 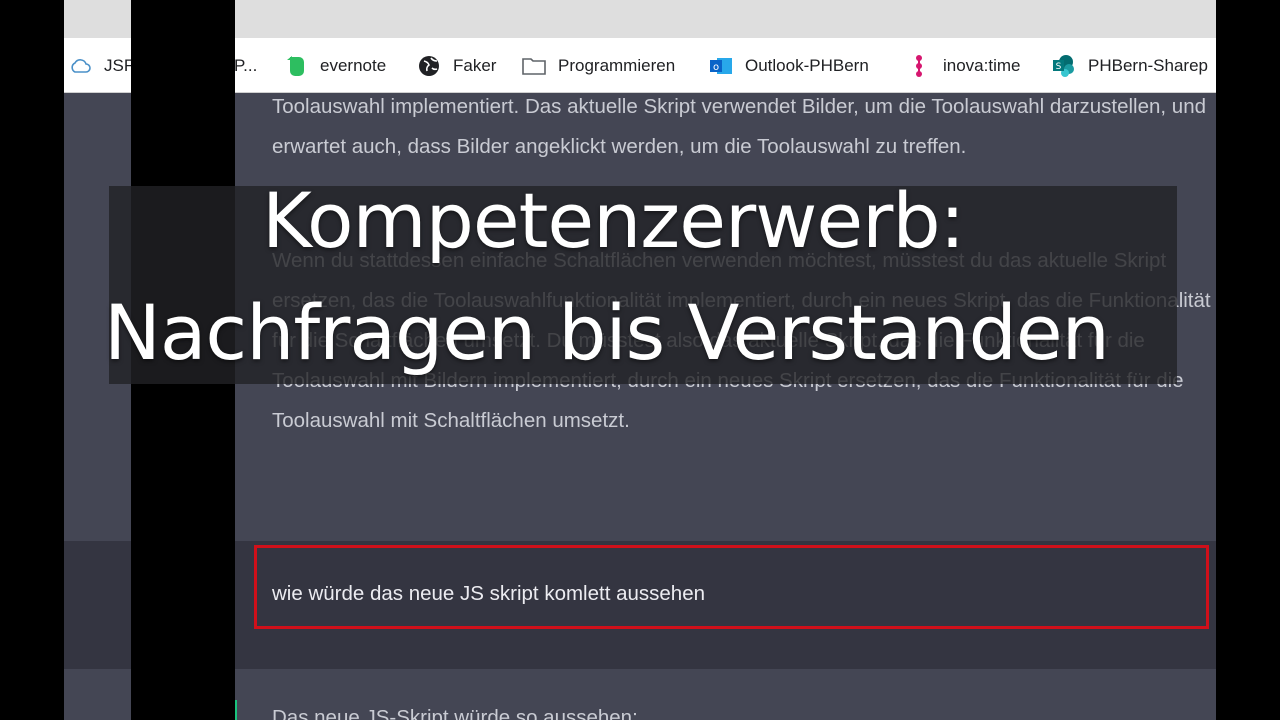 I want to click on globe-icon, so click(x=429, y=66).